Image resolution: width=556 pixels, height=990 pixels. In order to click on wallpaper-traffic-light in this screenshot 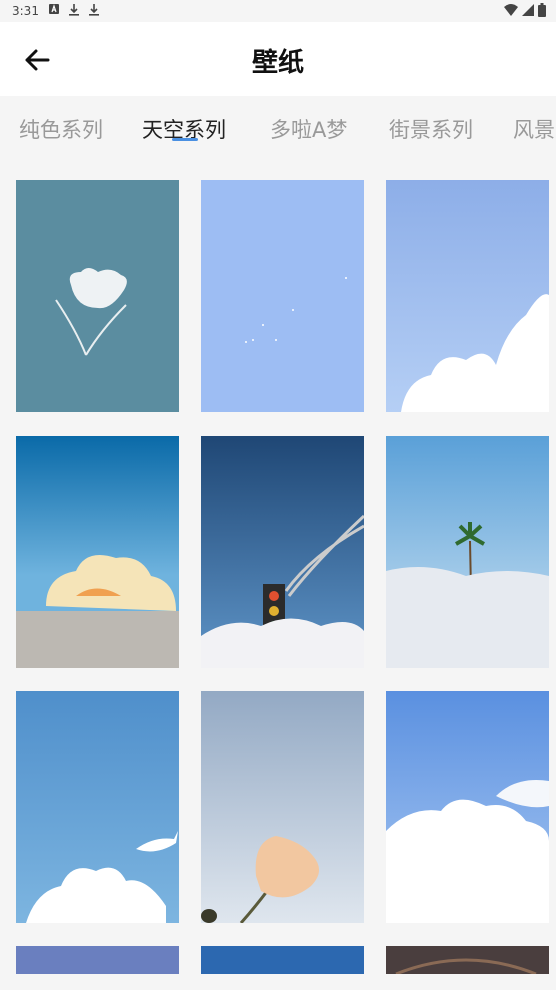, I will do `click(282, 552)`.